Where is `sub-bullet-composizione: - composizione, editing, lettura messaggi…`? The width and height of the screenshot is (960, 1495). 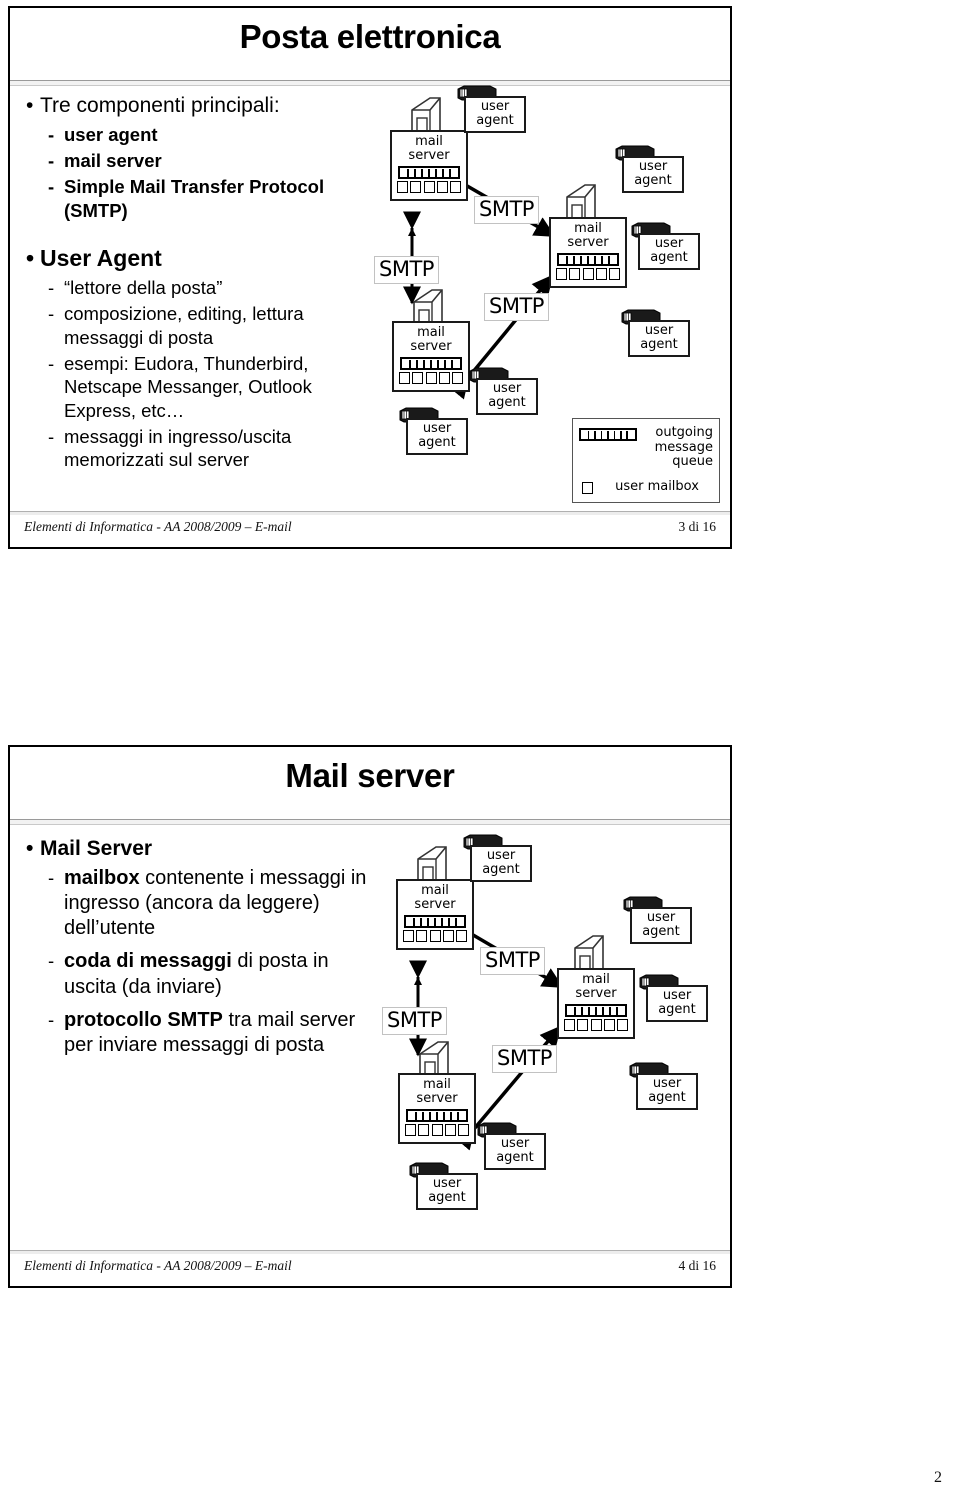
sub-bullet-composizione: - composizione, editing, lettura messaggi… is located at coordinates (176, 325).